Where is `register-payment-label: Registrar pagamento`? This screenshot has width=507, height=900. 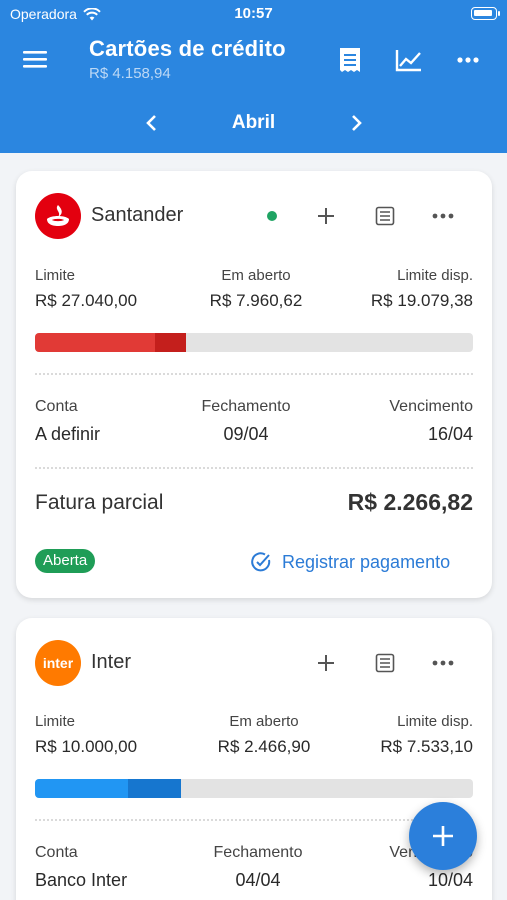
register-payment-label: Registrar pagamento is located at coordinates (366, 561).